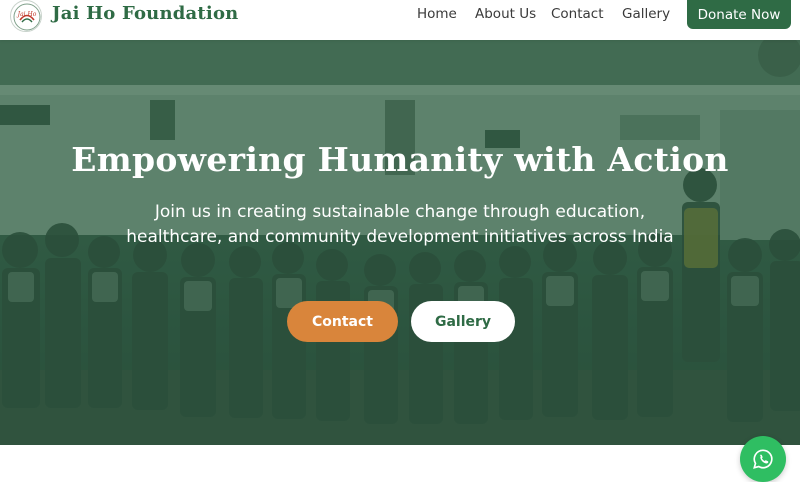  I want to click on donate-now-button: Donate Now, so click(739, 14).